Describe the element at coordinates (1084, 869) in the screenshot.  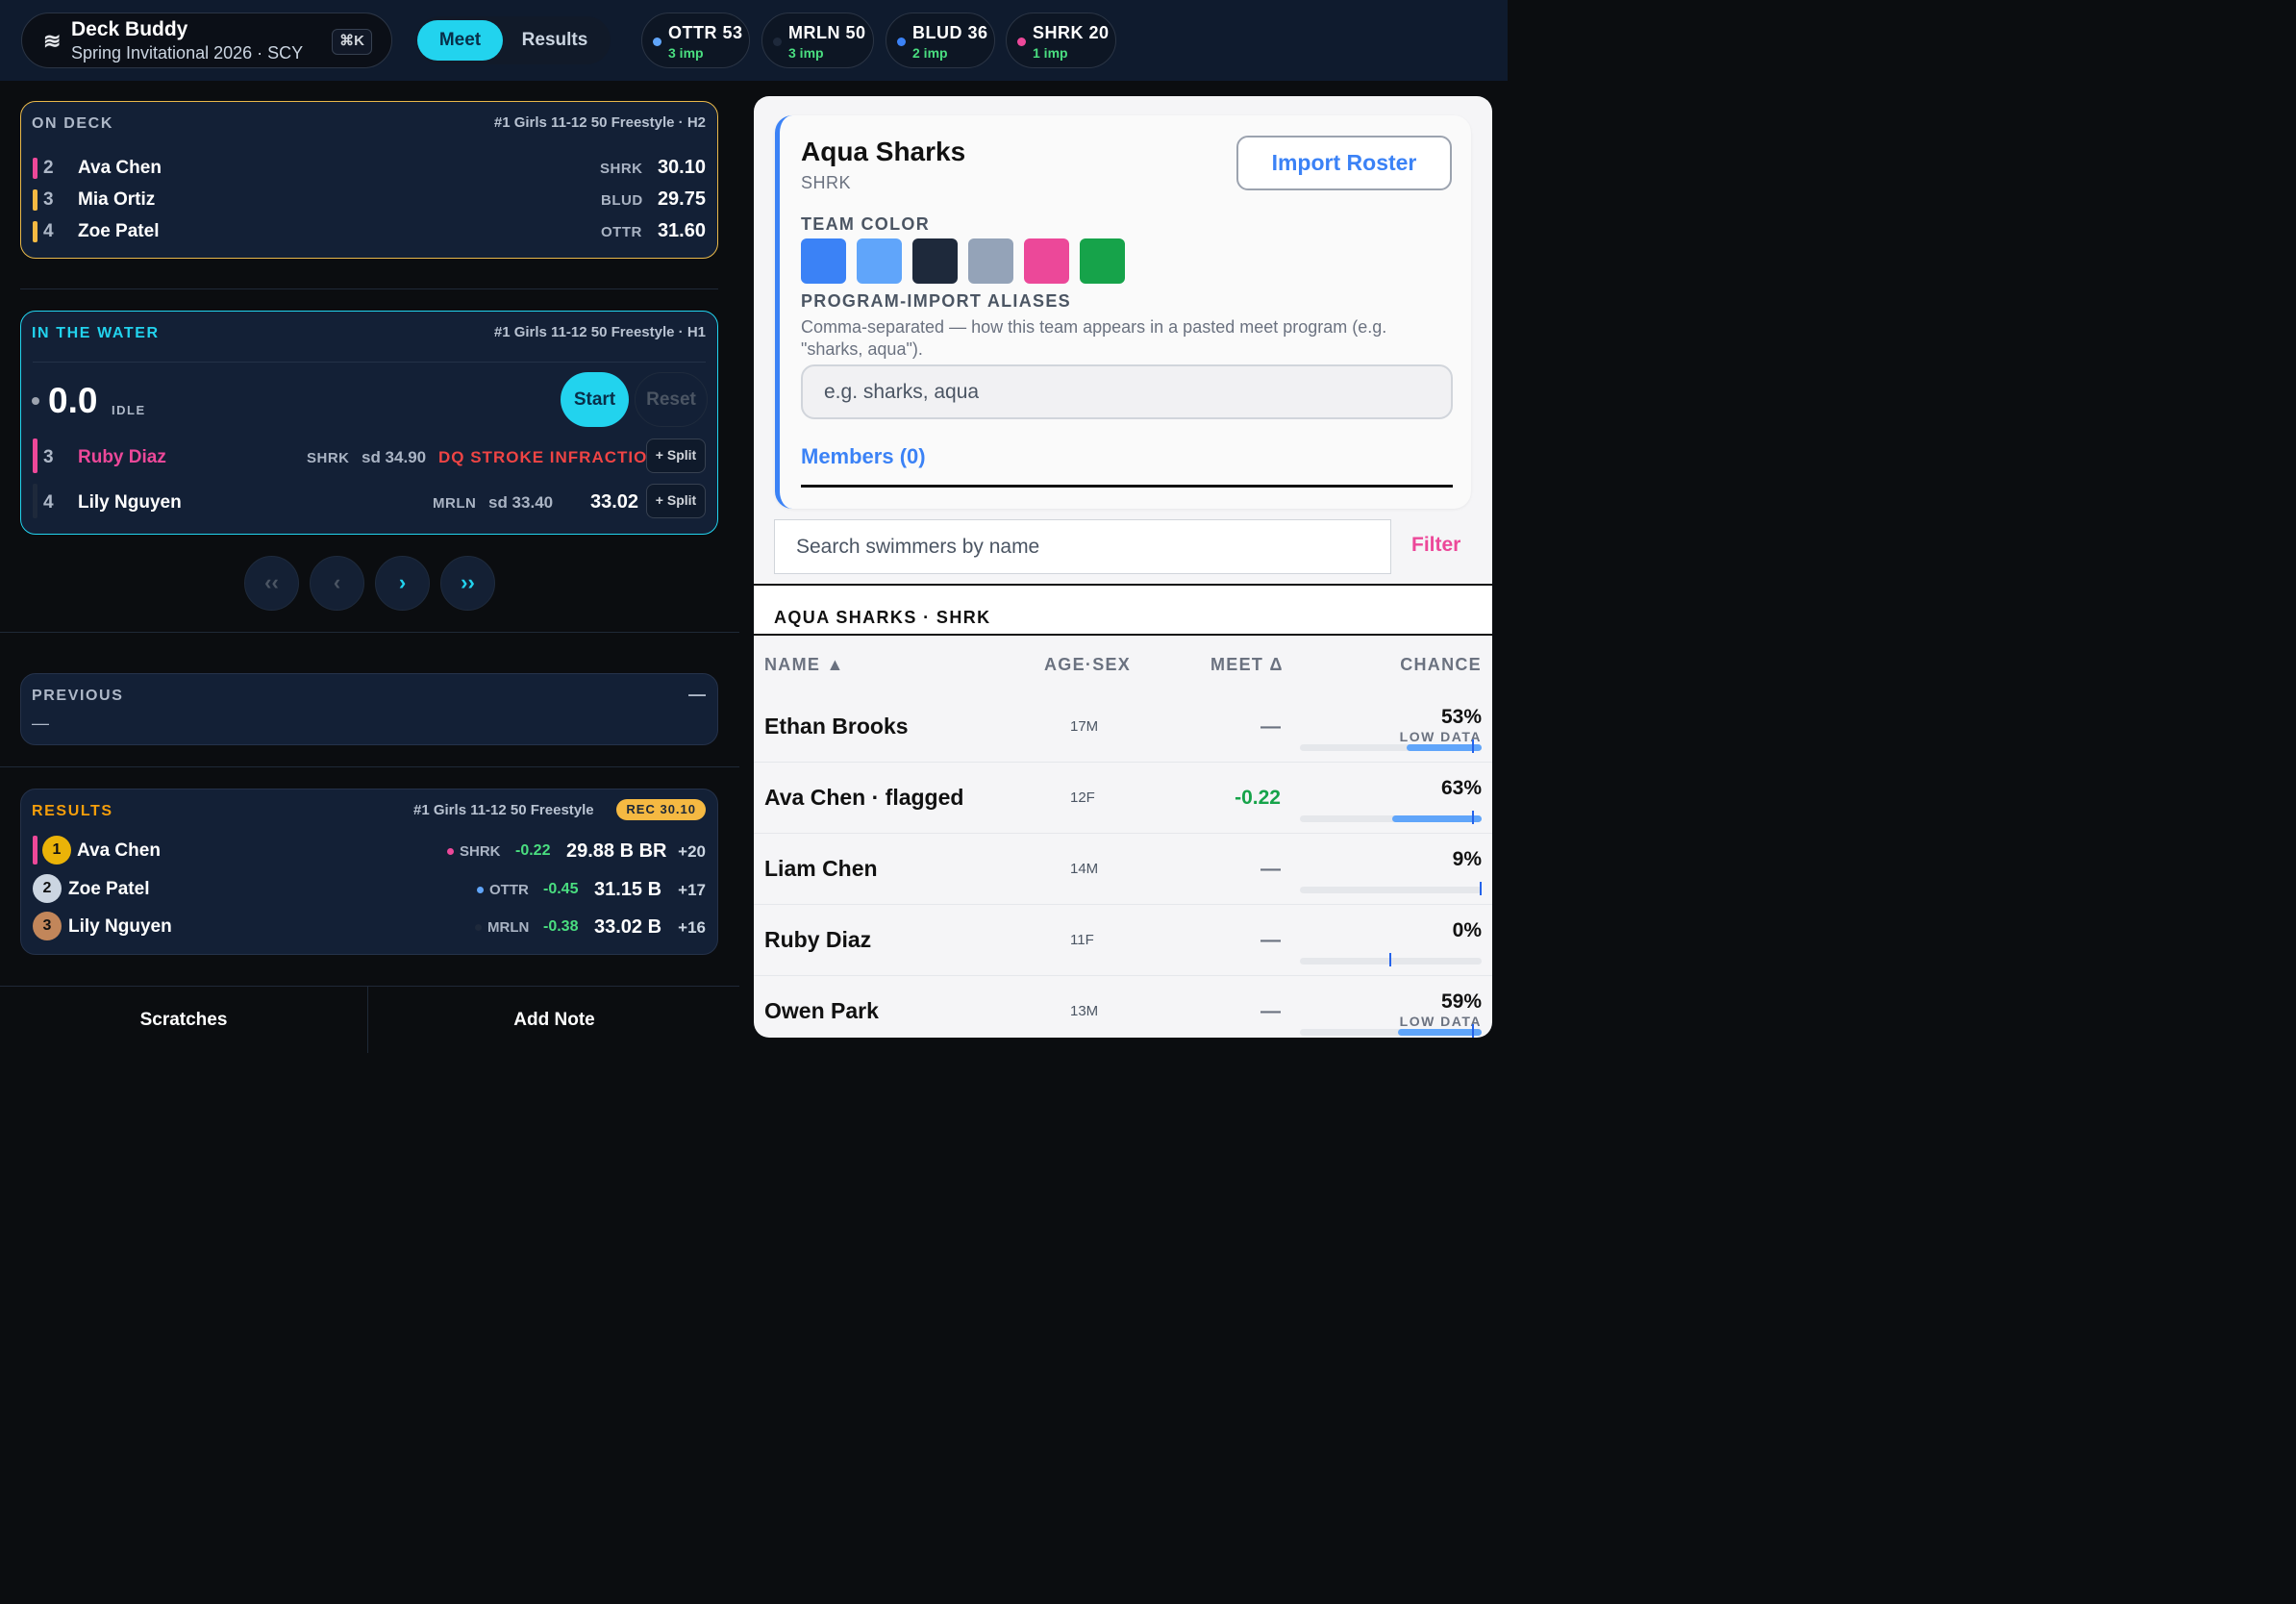
I see `age-sex: 14M` at that location.